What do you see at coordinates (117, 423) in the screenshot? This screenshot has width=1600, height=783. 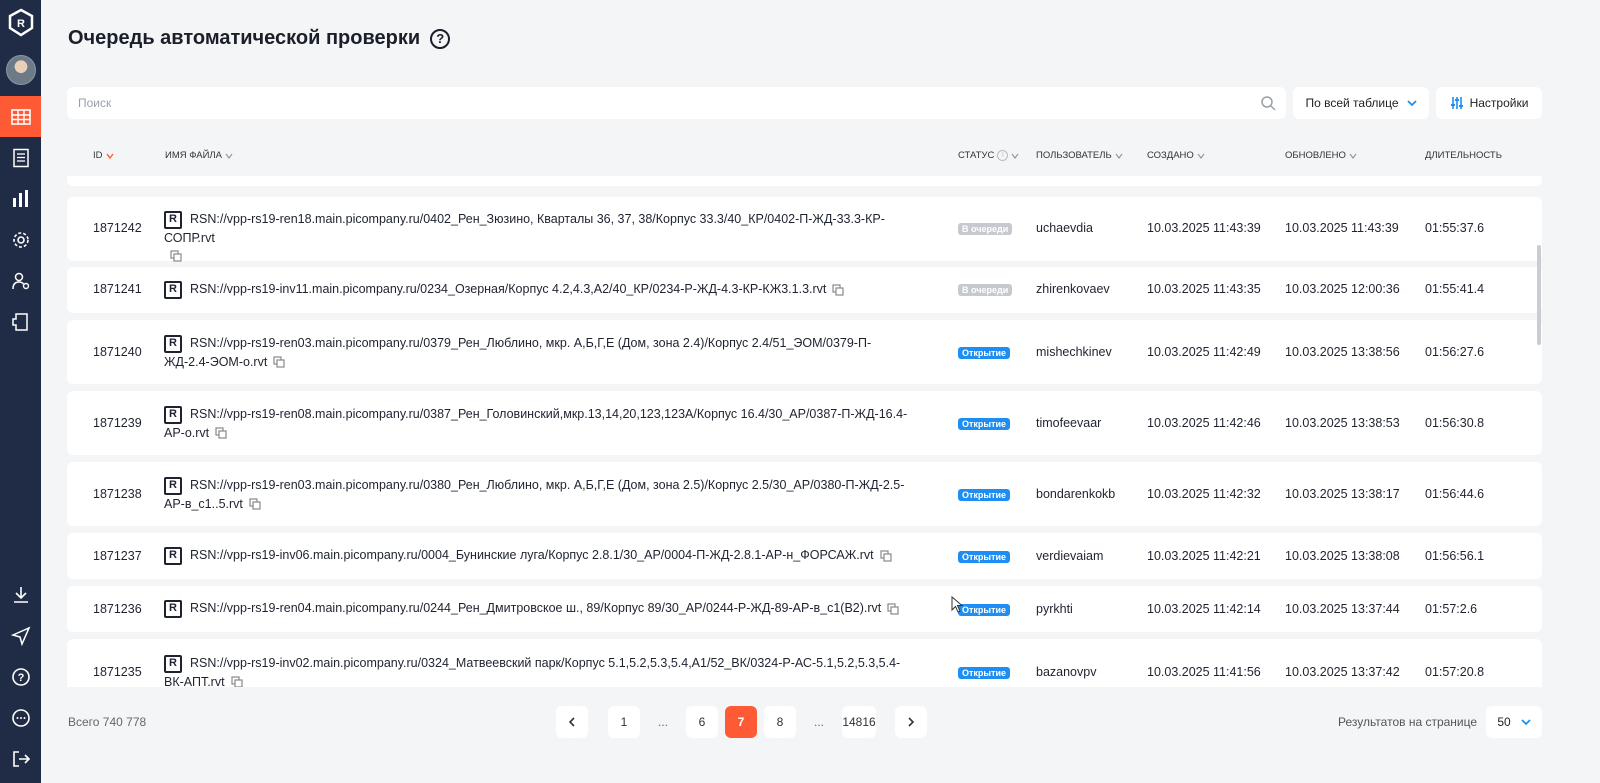 I see `cell-id: 1871239` at bounding box center [117, 423].